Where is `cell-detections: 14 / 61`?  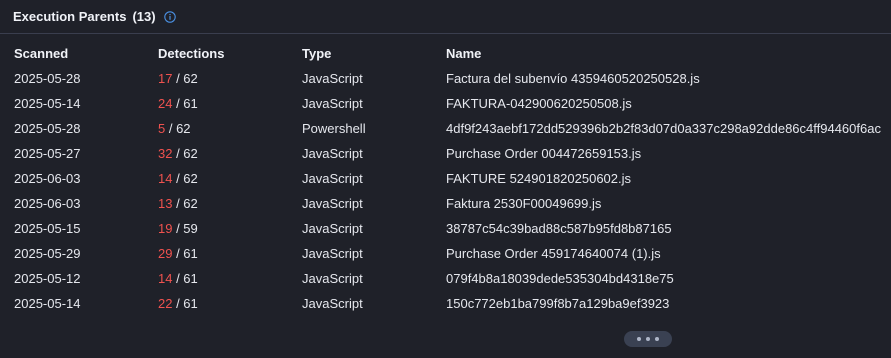
cell-detections: 14 / 61 is located at coordinates (230, 278).